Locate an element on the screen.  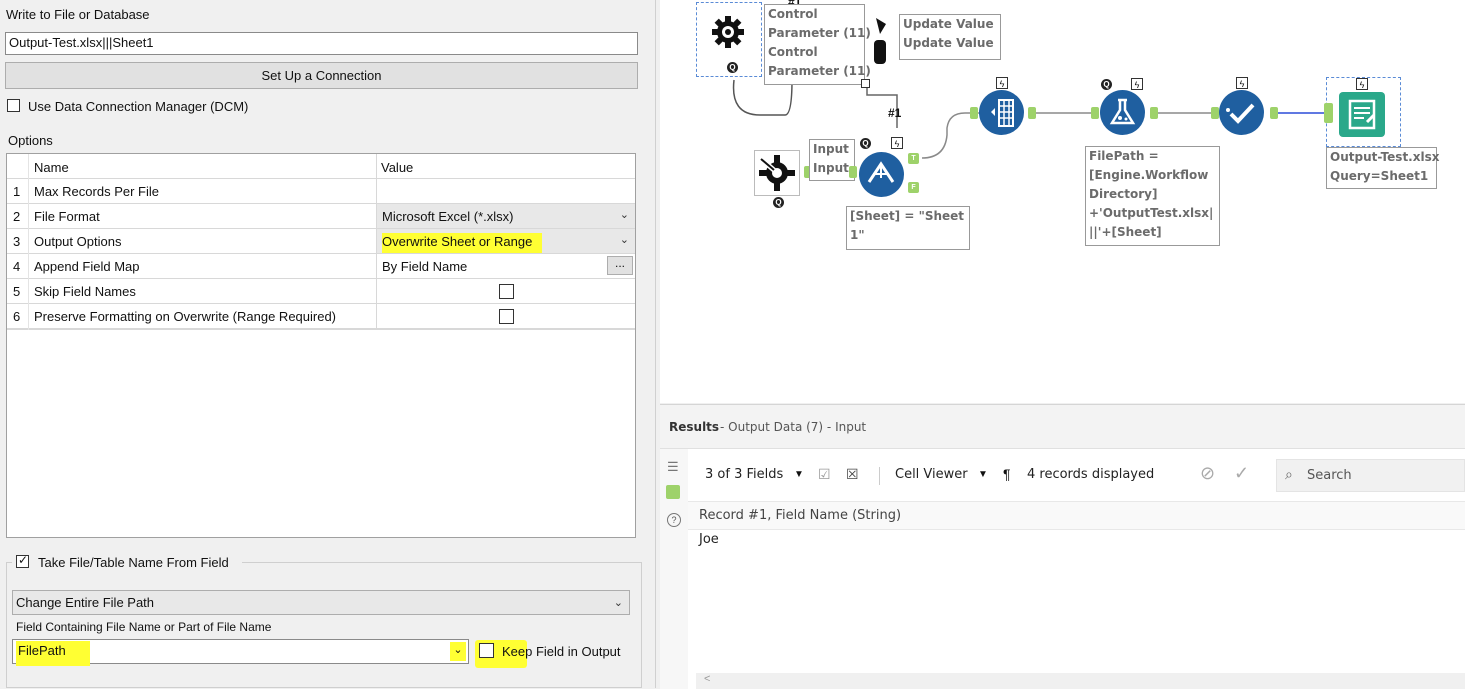
connection-hash-mid: #1 is located at coordinates (895, 113).